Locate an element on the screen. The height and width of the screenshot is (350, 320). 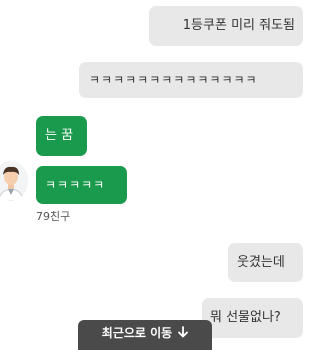
arrow-down-icon is located at coordinates (183, 332).